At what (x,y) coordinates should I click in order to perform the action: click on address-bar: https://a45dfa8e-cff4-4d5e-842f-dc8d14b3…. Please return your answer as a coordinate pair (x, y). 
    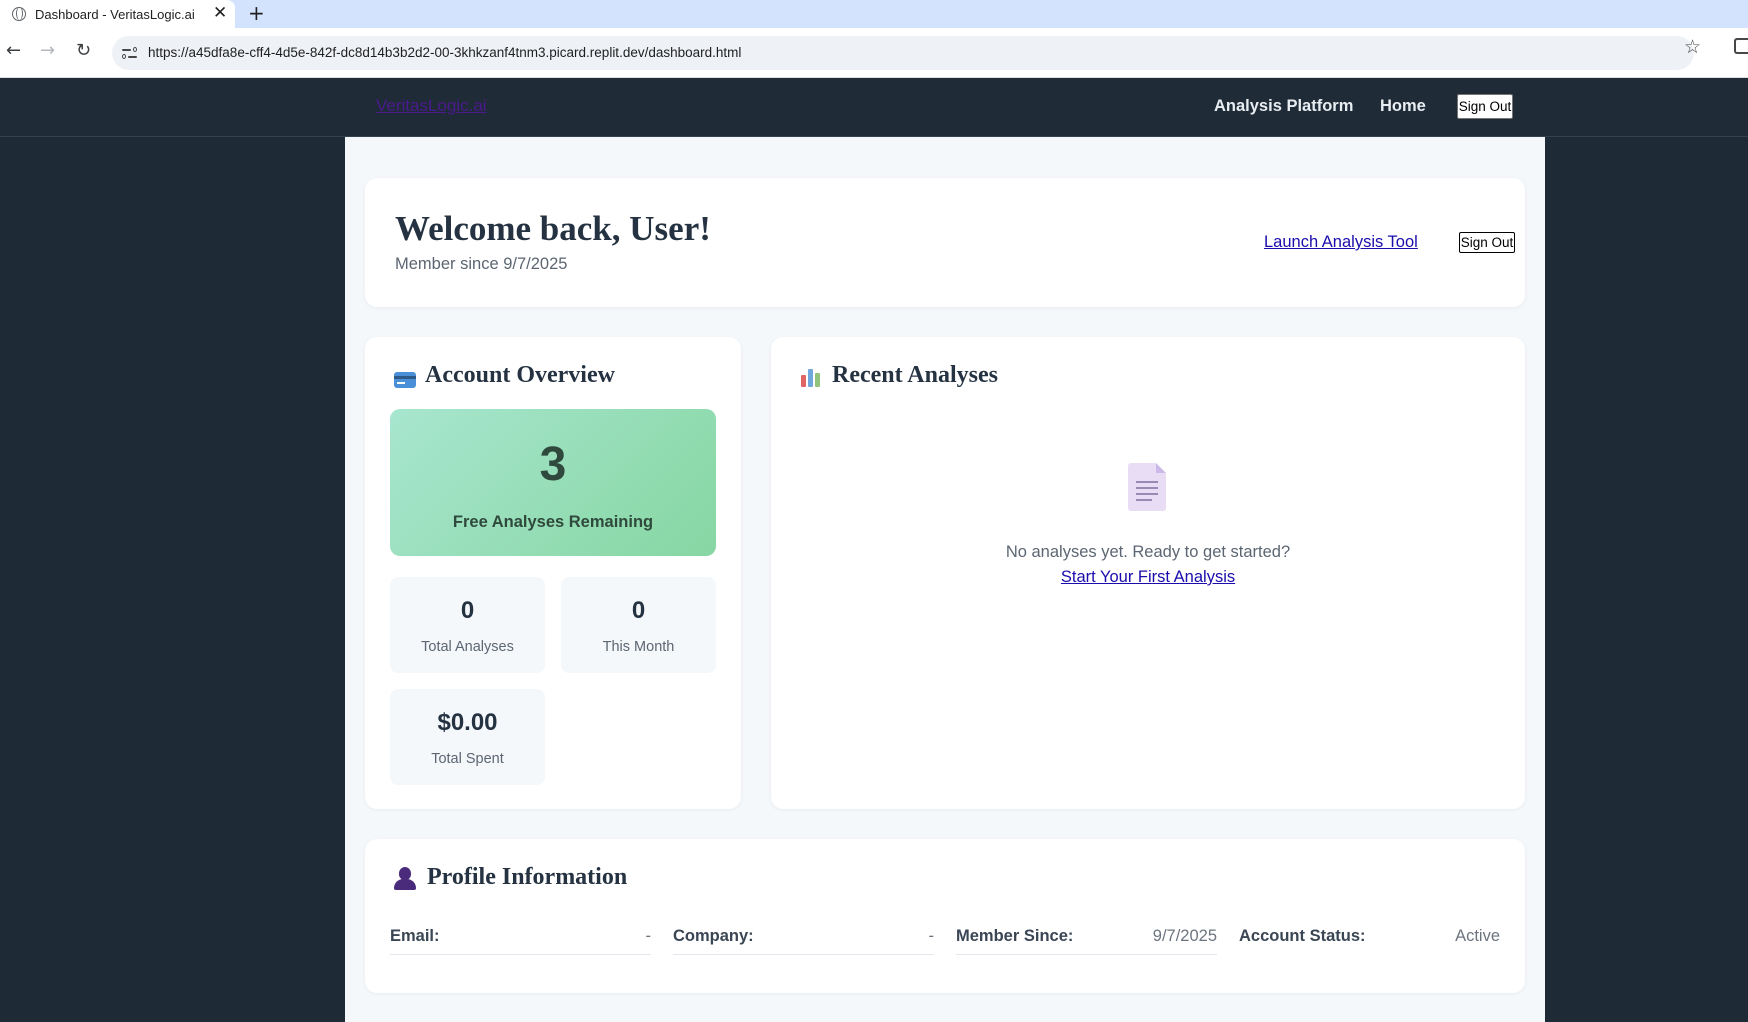
    Looking at the image, I should click on (903, 53).